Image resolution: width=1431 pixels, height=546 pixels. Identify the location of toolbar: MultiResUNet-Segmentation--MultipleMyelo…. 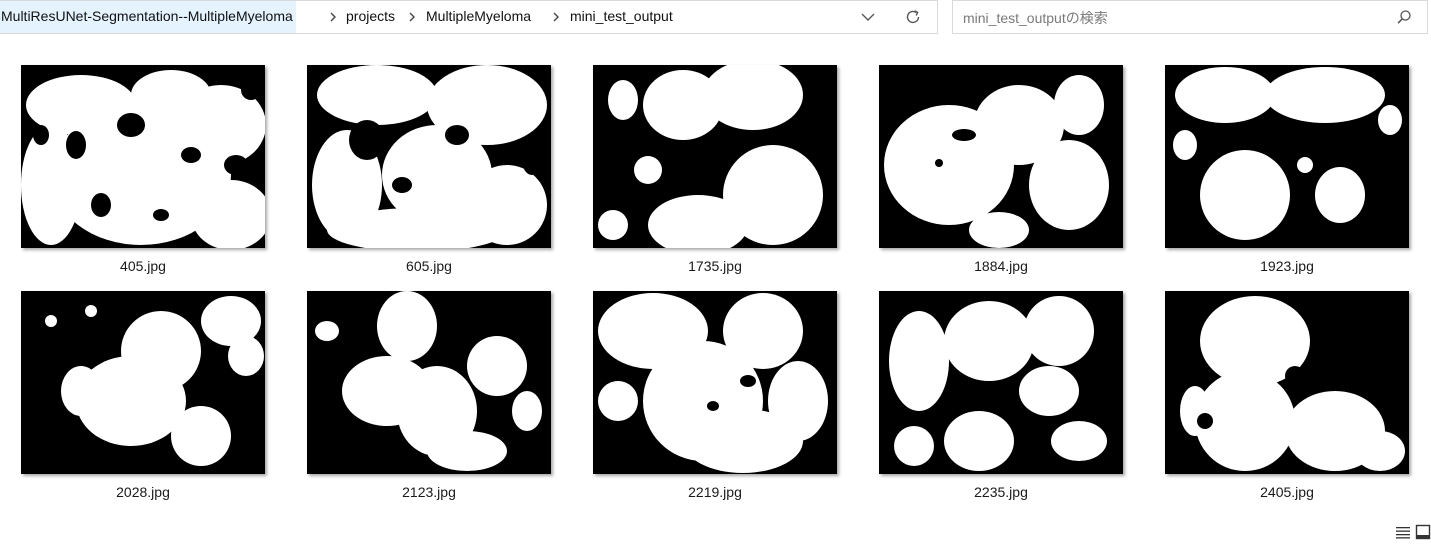
(715, 18).